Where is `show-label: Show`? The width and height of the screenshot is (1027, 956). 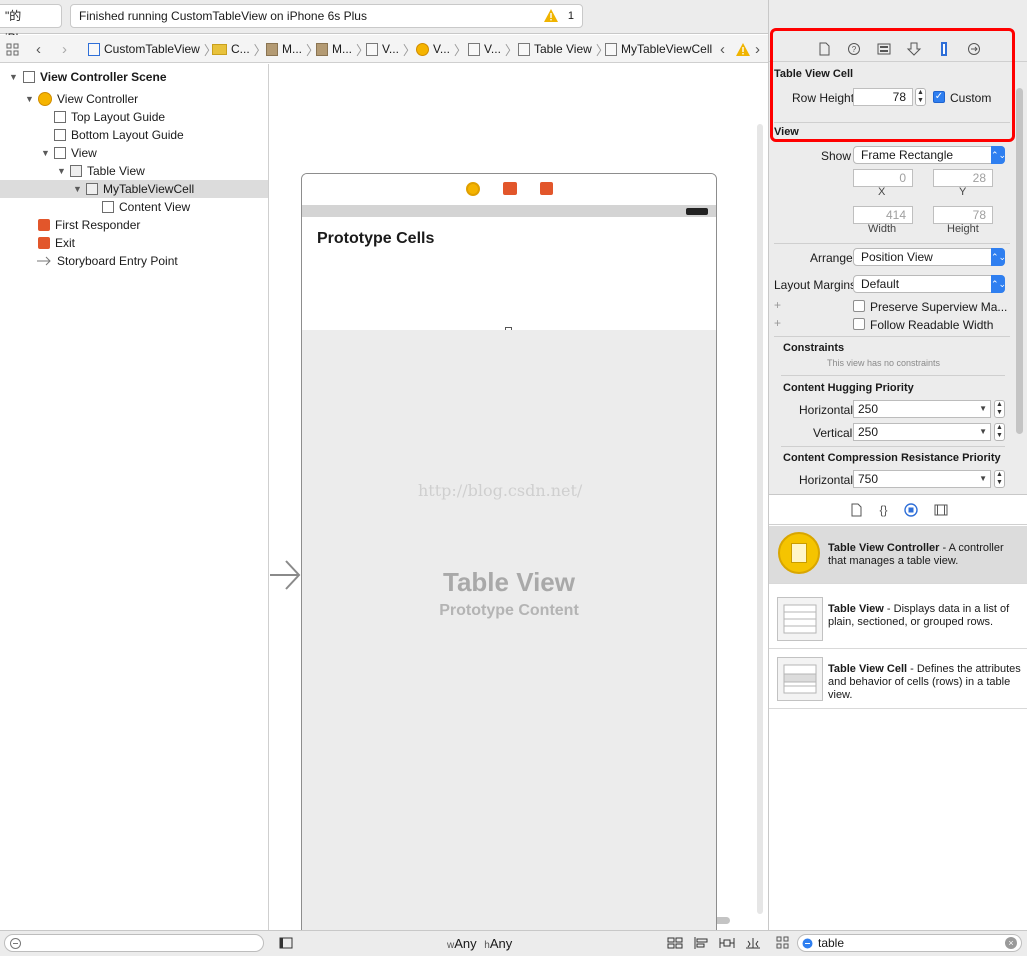
show-label: Show is located at coordinates (836, 156).